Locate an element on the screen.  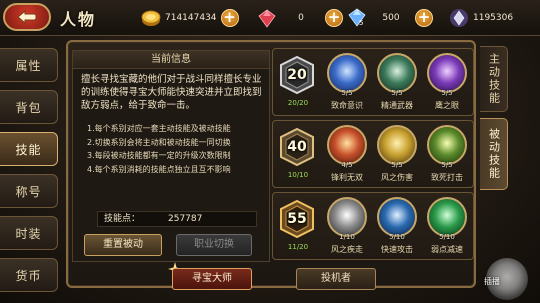
sidebar-item-label: 技能 is located at coordinates (28, 149).